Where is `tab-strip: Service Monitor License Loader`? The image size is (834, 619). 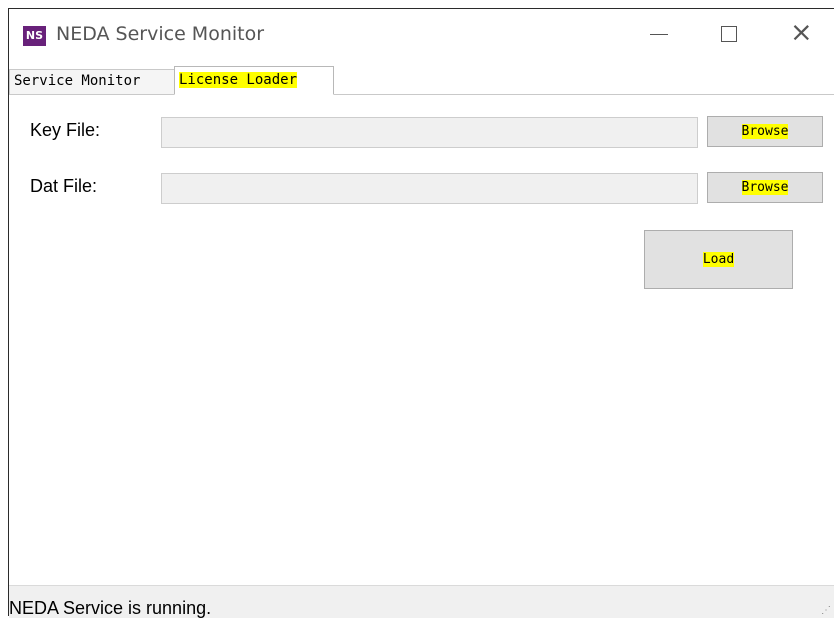
tab-strip: Service Monitor License Loader is located at coordinates (421, 80).